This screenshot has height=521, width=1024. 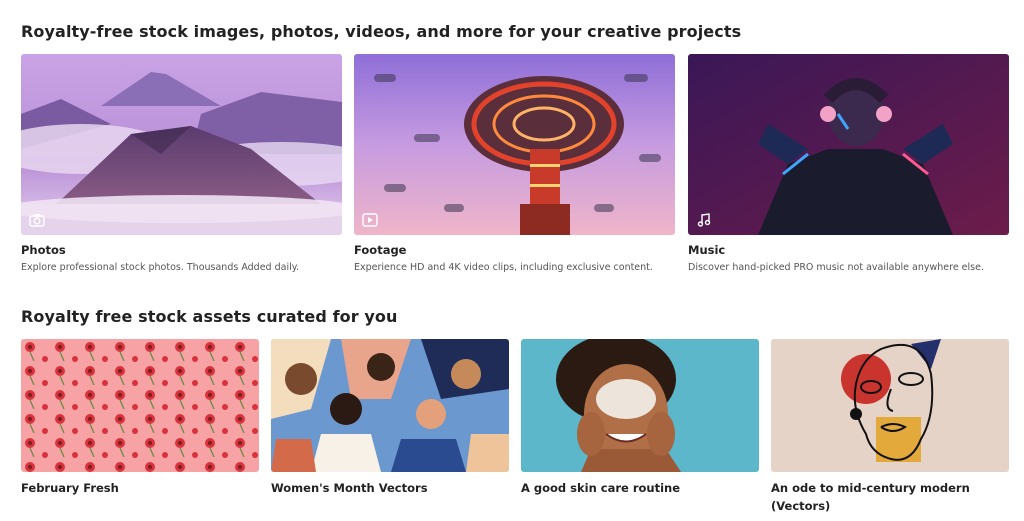 I want to click on february-fresh-image, so click(x=140, y=405).